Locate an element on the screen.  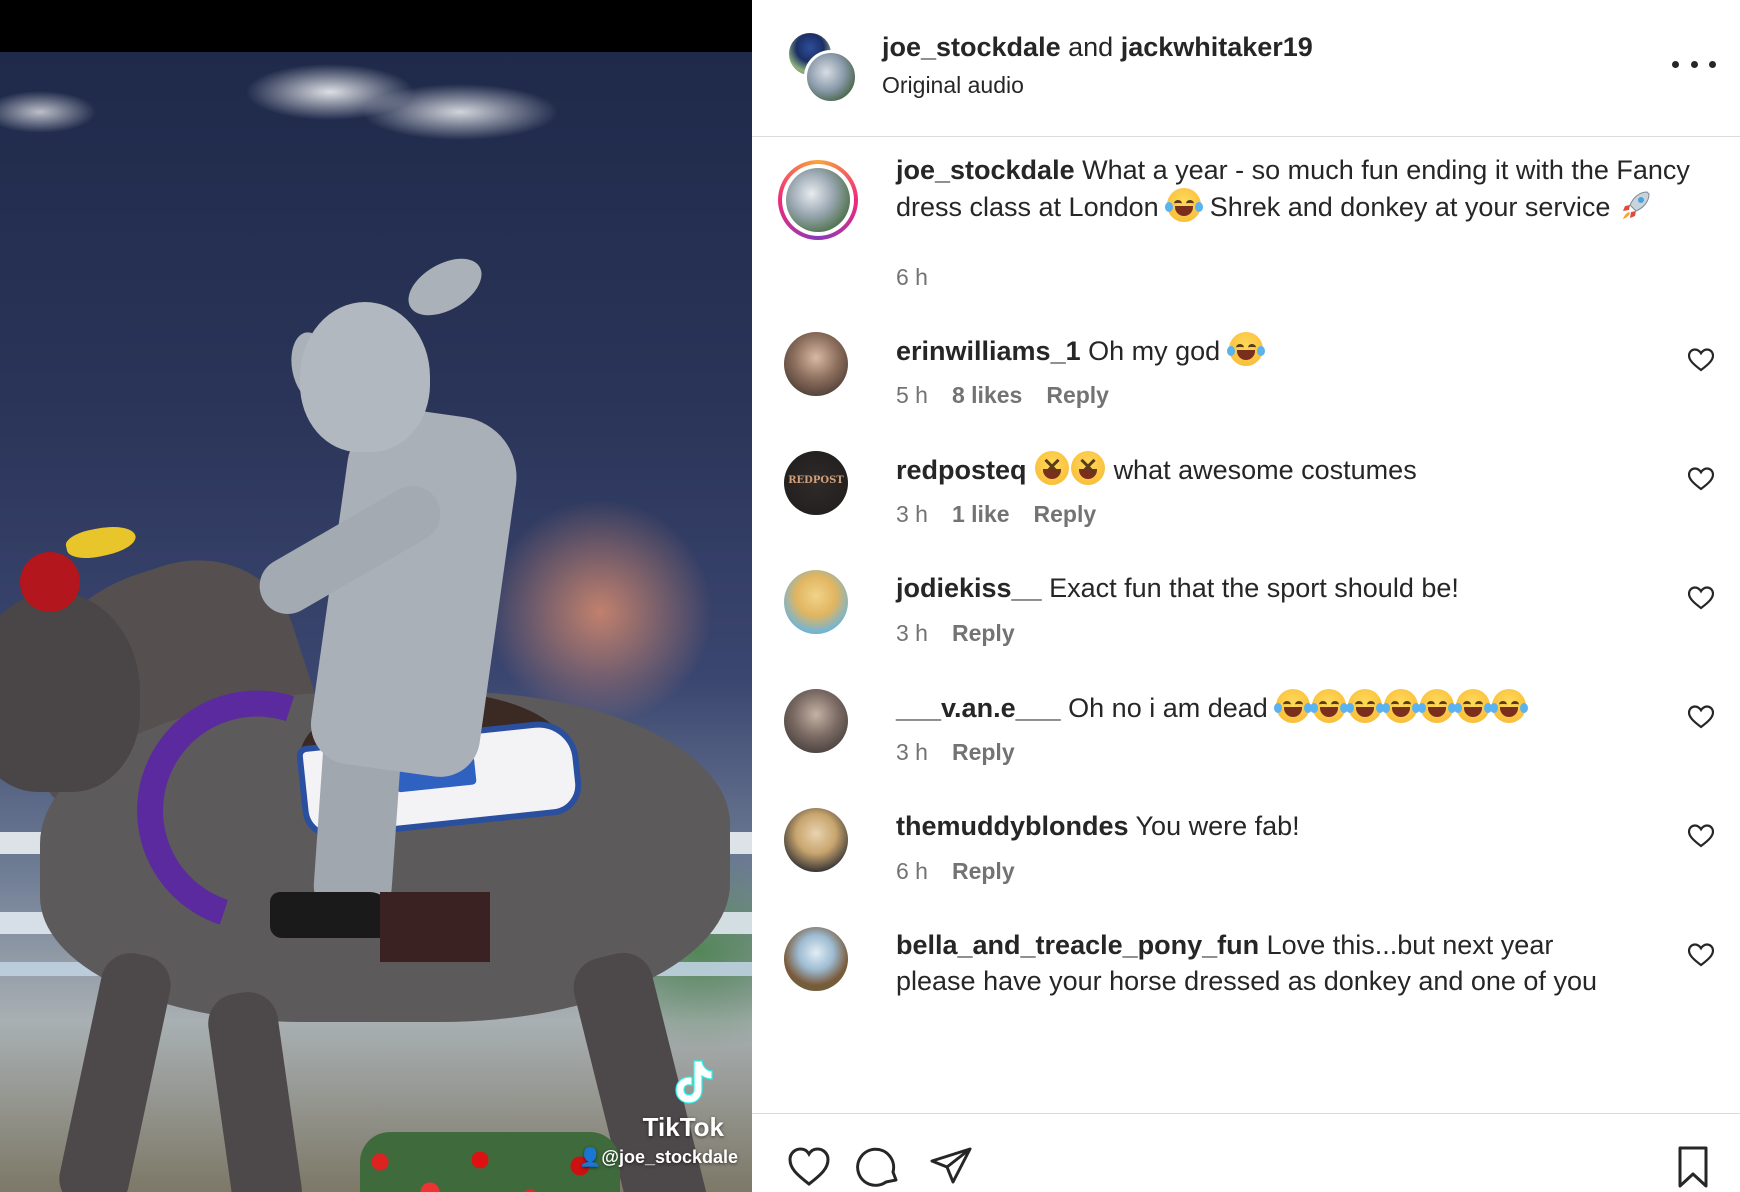
likes-count: 1 like is located at coordinates (981, 514).